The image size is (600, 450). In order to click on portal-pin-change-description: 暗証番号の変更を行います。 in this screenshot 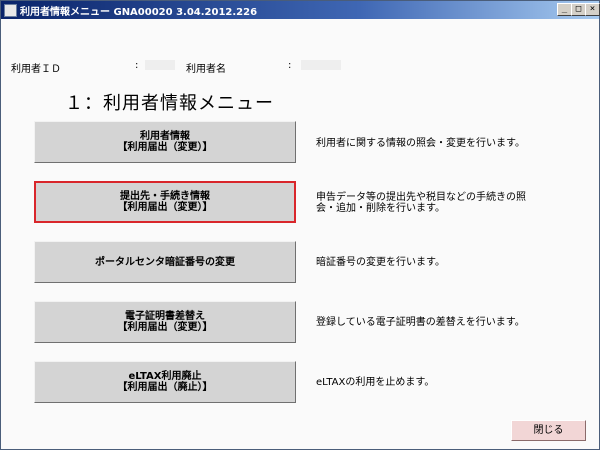, I will do `click(380, 262)`.